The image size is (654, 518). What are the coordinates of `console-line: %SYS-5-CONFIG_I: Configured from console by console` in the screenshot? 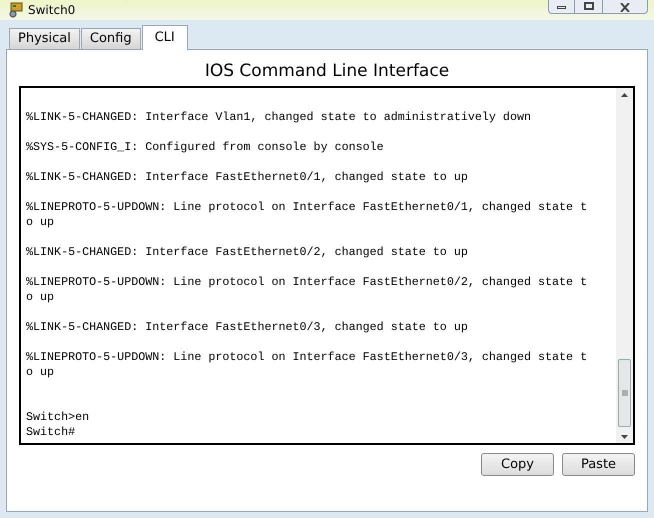 It's located at (205, 147).